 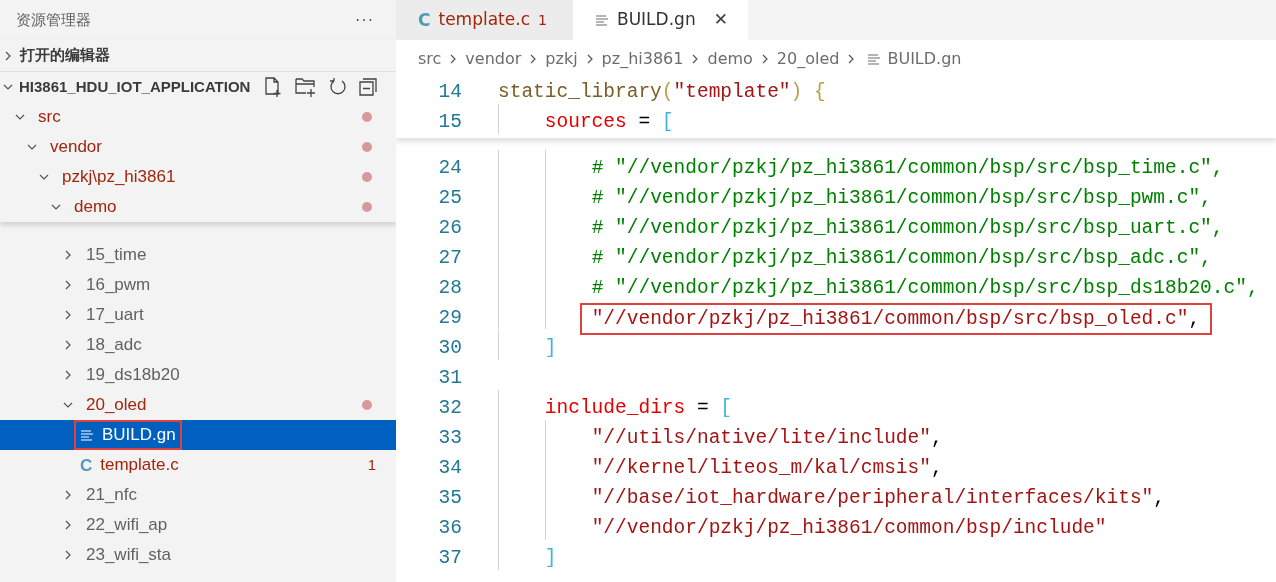 What do you see at coordinates (119, 177) in the screenshot?
I see `item-label: pzkj\pz_hi3861` at bounding box center [119, 177].